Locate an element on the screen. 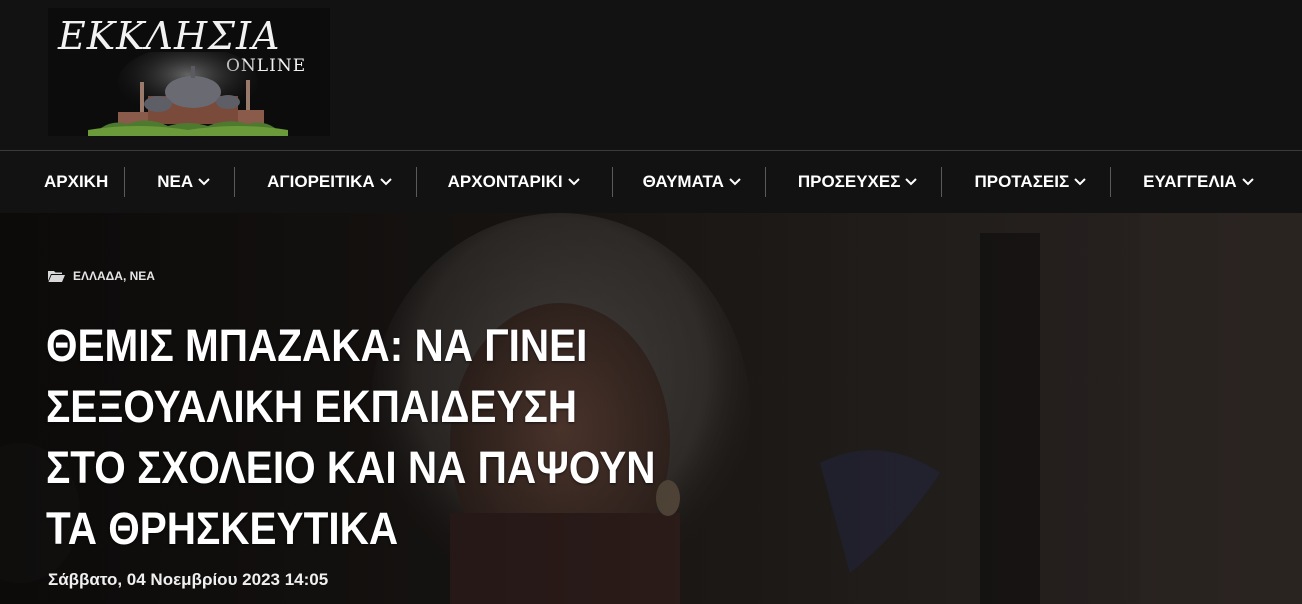 The image size is (1302, 604). nav-item-proposals: ΠΡΟΤΑΣΕΙΣ is located at coordinates (1026, 182).